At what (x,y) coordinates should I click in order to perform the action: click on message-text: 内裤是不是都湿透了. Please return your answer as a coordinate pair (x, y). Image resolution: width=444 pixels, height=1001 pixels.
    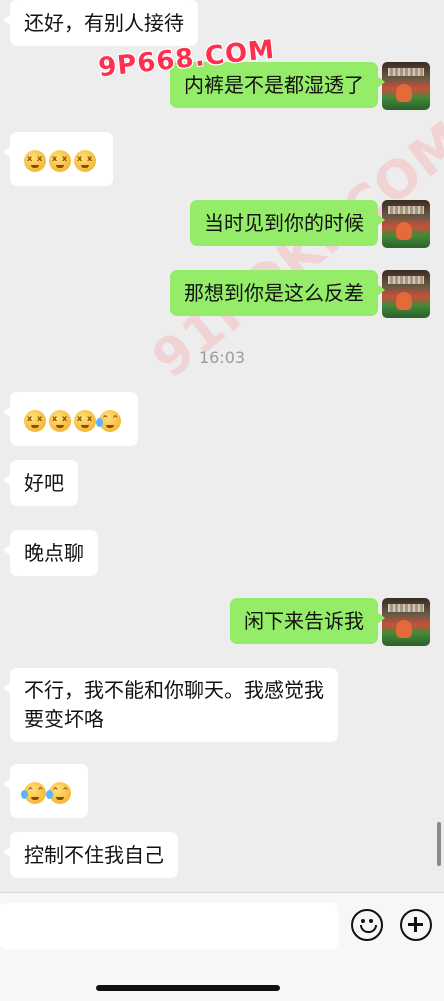
    Looking at the image, I should click on (274, 85).